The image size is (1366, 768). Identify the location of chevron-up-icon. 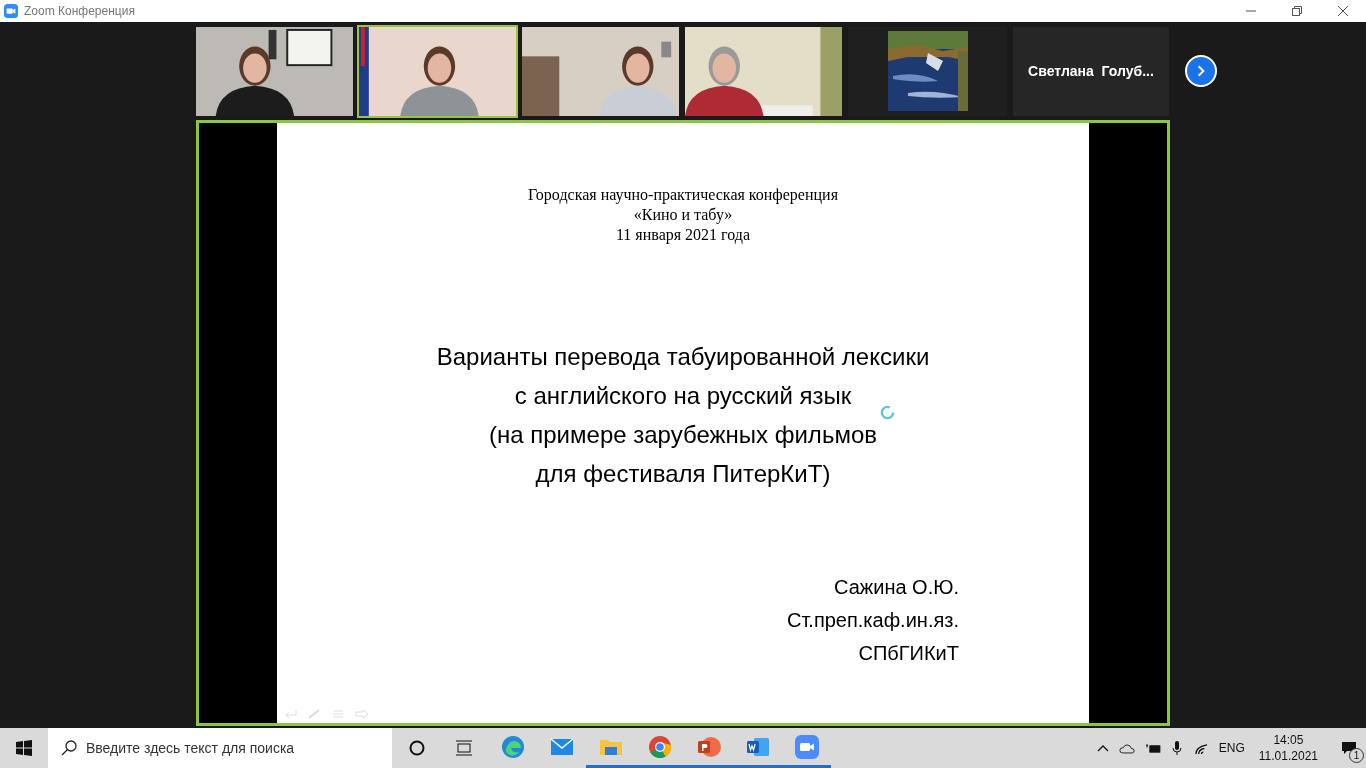
(1102, 748).